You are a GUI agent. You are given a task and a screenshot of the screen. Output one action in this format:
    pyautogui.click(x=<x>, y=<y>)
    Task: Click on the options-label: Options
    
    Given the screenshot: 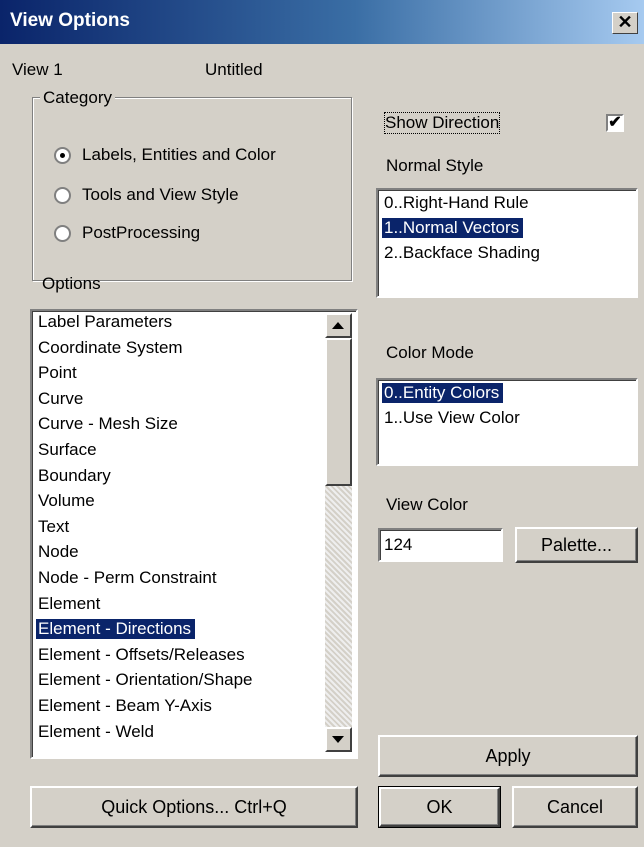 What is the action you would take?
    pyautogui.click(x=71, y=283)
    